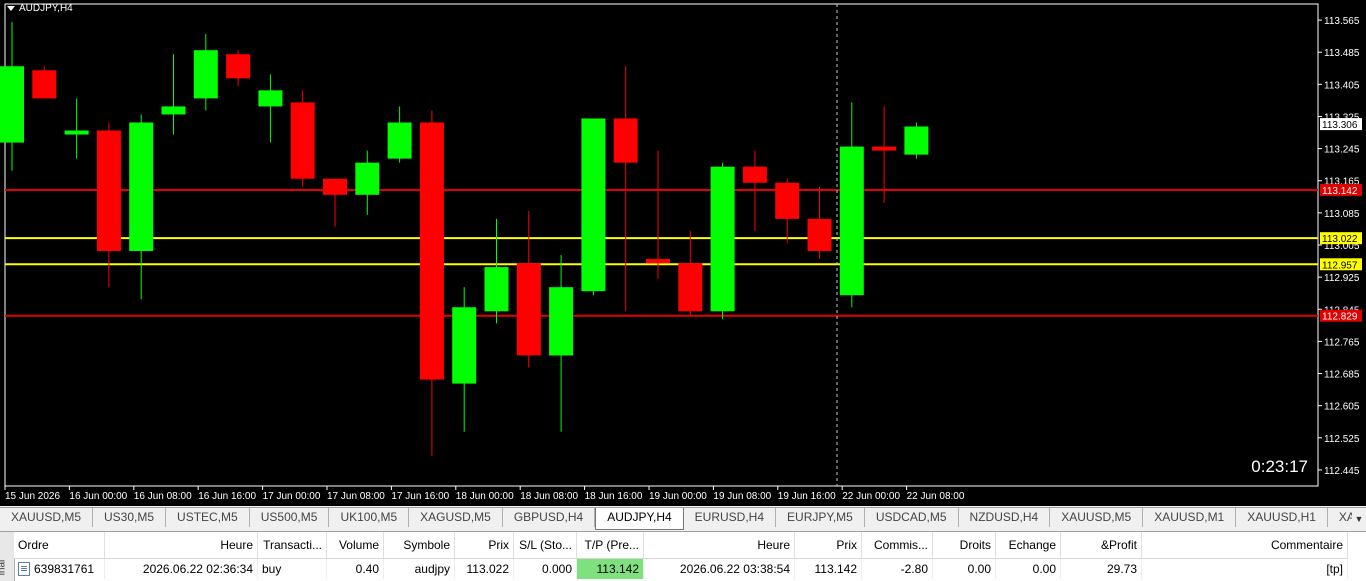 The width and height of the screenshot is (1366, 581). I want to click on time-tick-label: 16 Jun 00:00, so click(98, 496).